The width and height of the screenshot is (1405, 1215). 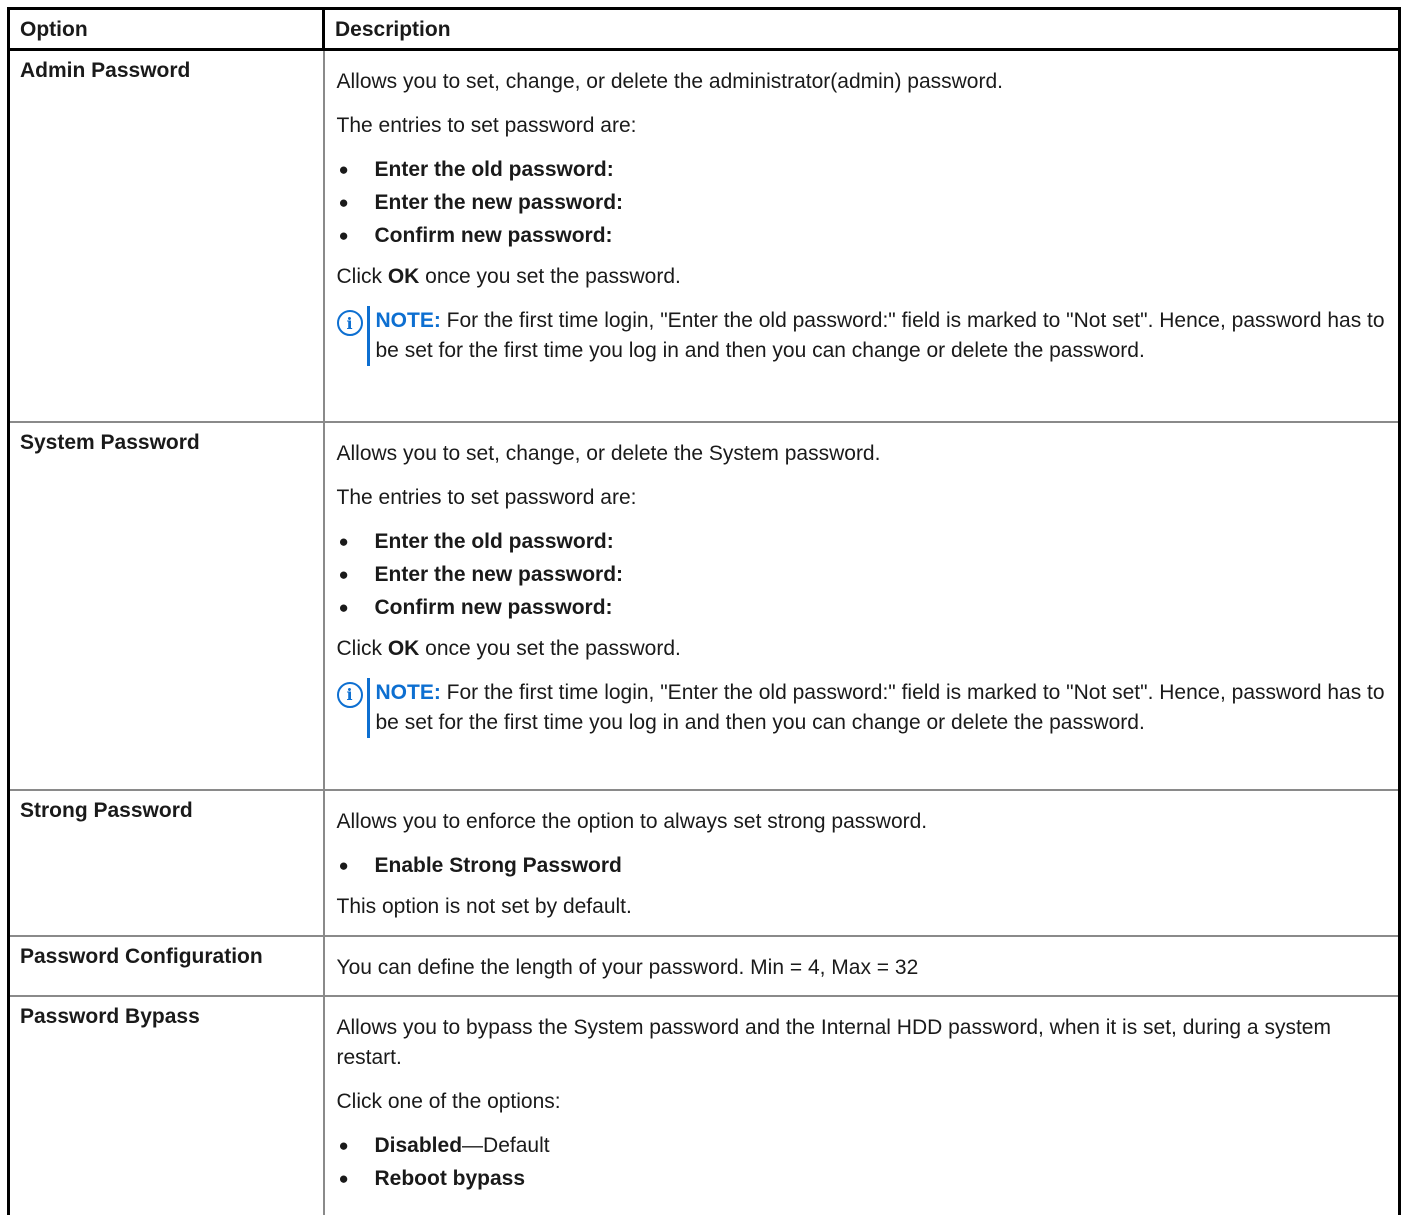 What do you see at coordinates (484, 906) in the screenshot?
I see `description-footer: This option is not set by default.` at bounding box center [484, 906].